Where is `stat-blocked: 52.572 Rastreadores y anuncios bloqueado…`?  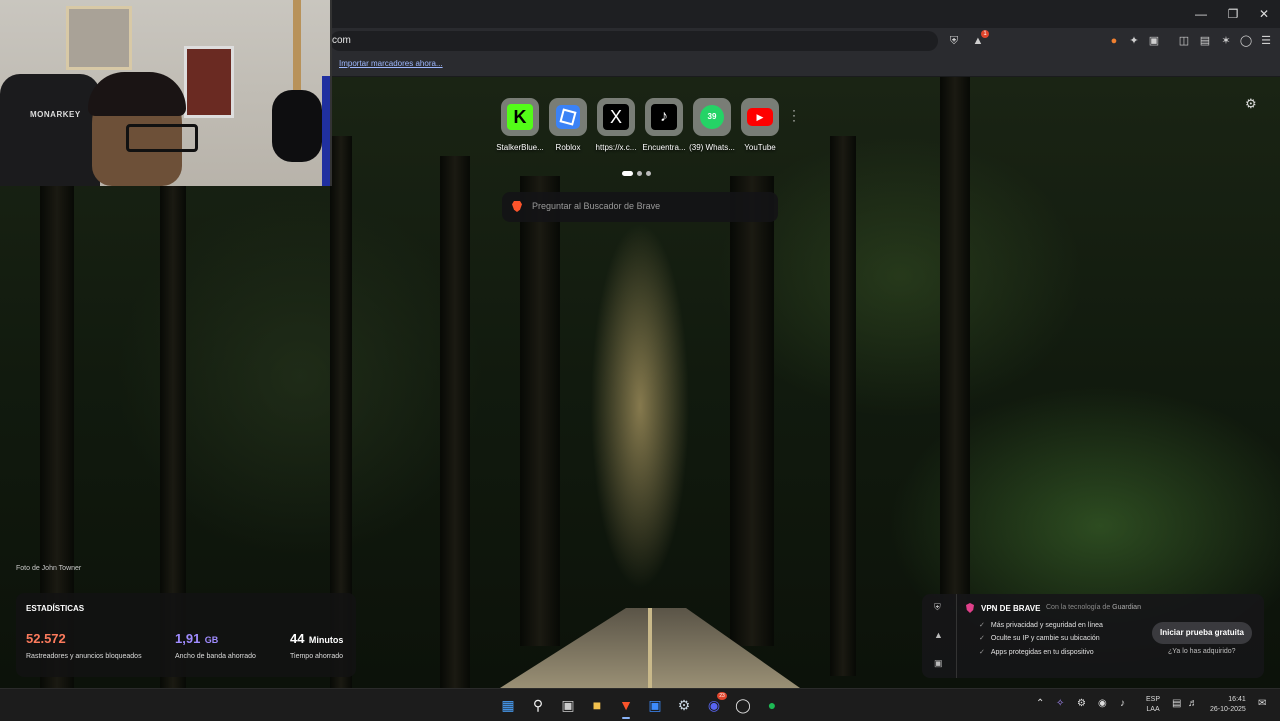 stat-blocked: 52.572 Rastreadores y anuncios bloqueado… is located at coordinates (84, 645).